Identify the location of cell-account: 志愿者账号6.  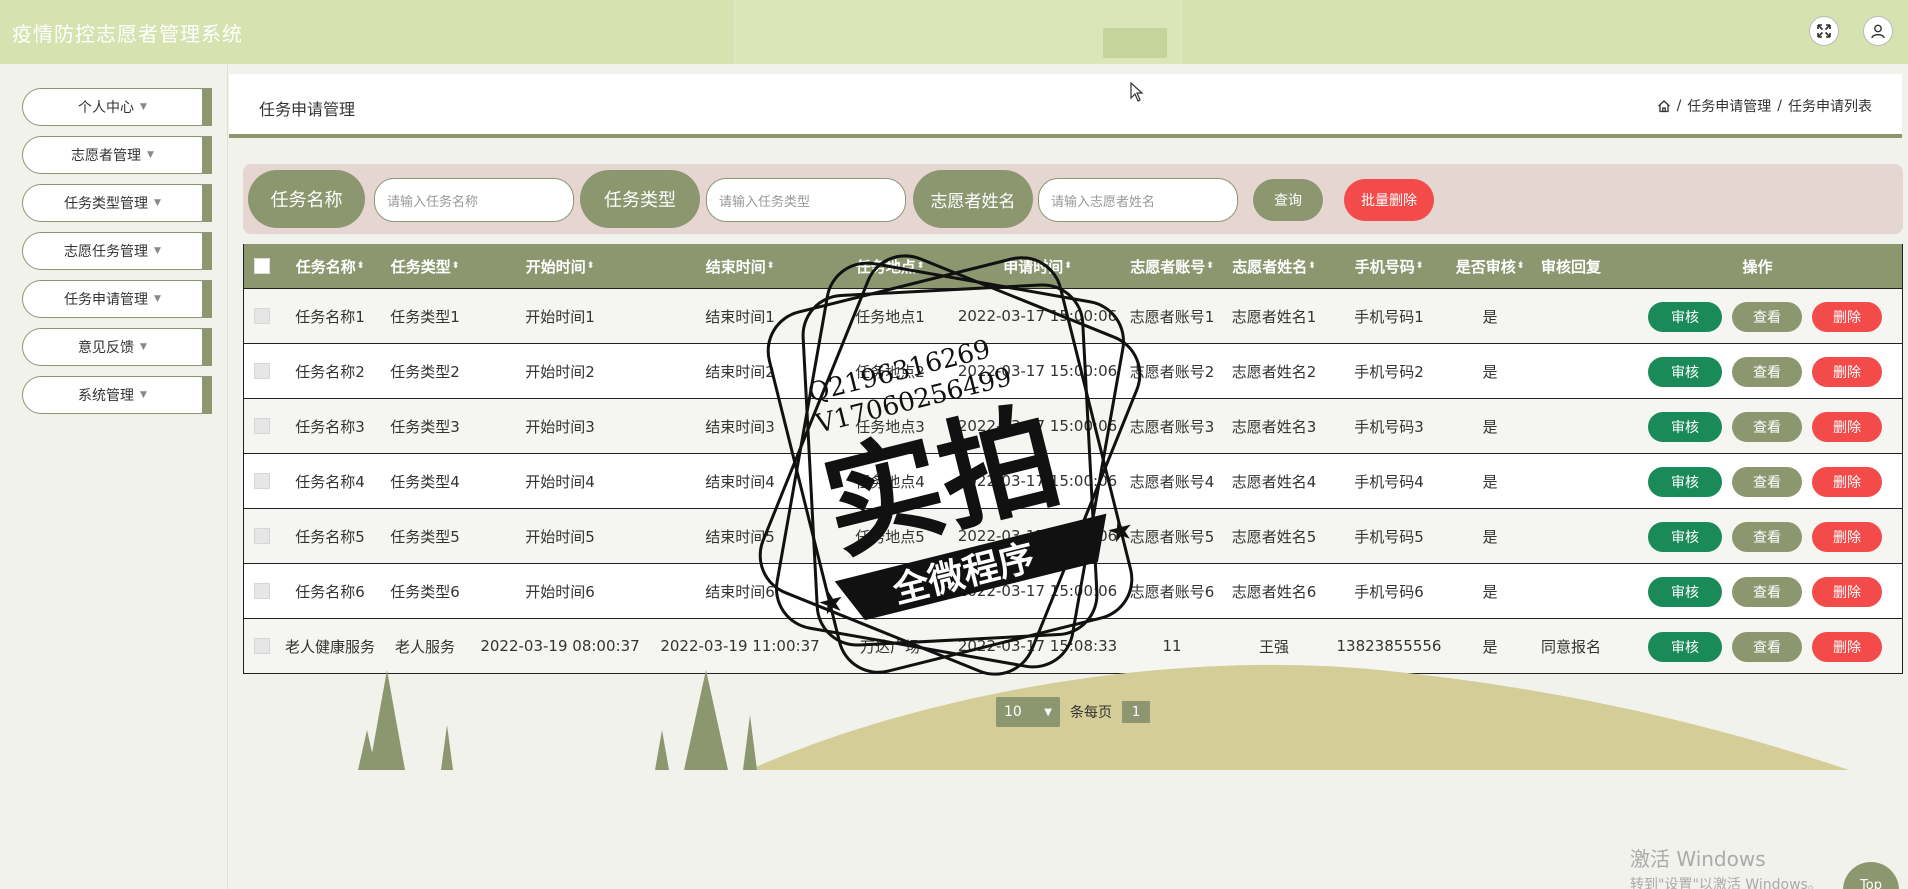
(1172, 591).